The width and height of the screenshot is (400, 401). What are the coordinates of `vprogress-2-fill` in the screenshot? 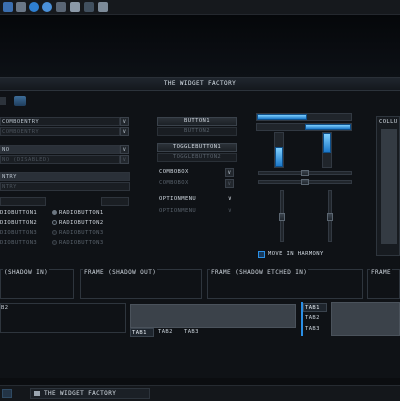 It's located at (327, 143).